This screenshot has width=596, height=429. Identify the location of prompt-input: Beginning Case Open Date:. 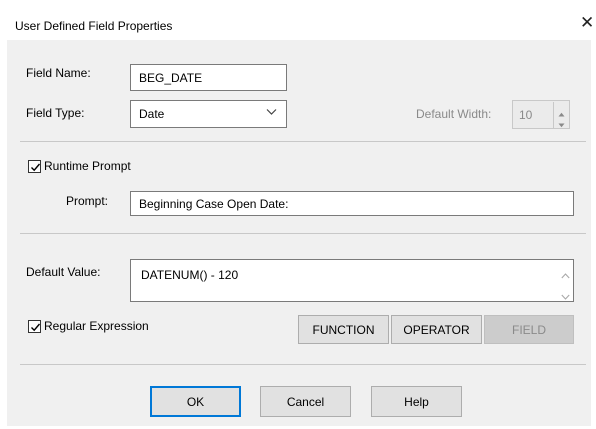
(352, 203).